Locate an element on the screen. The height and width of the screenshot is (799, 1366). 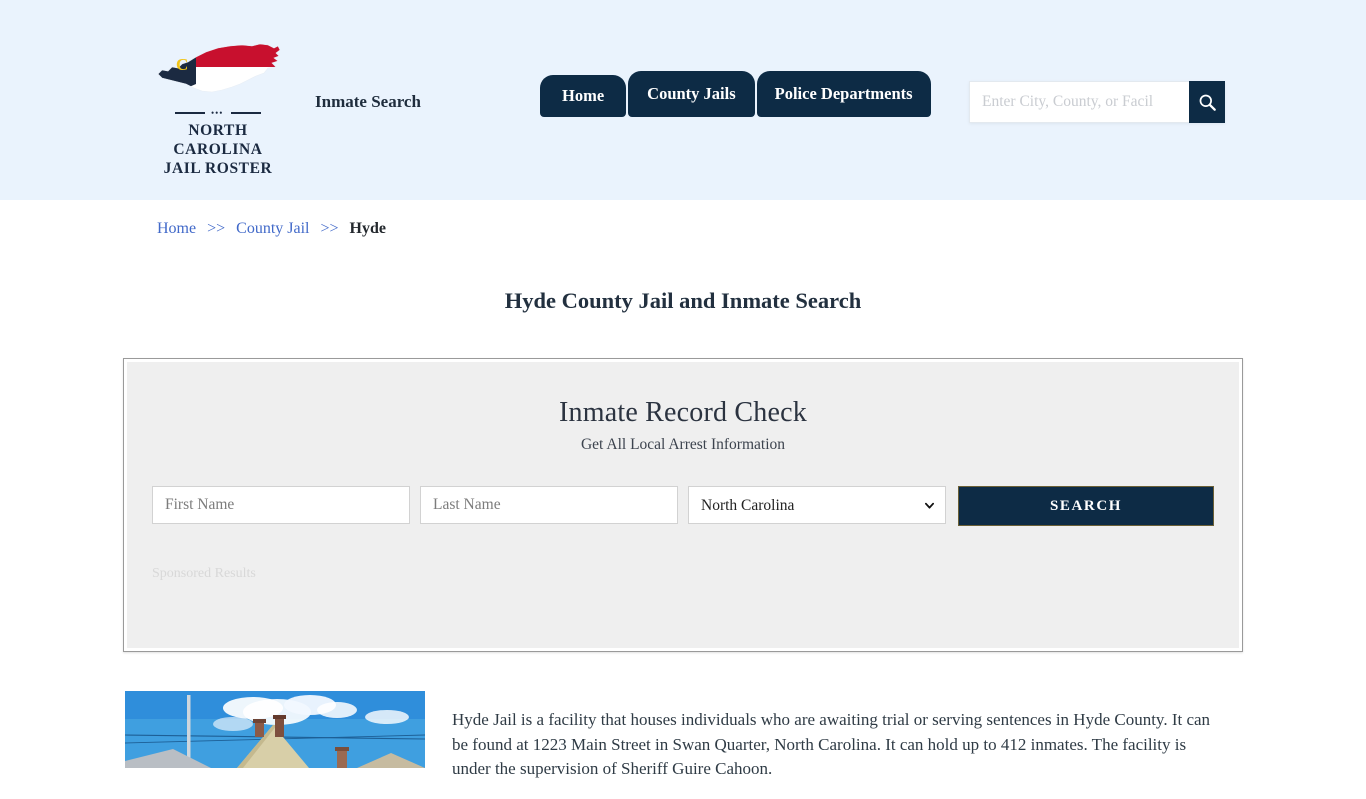
site-logo: C ••• NORTH CAROLINA JAIL ROSTER is located at coordinates (218, 109).